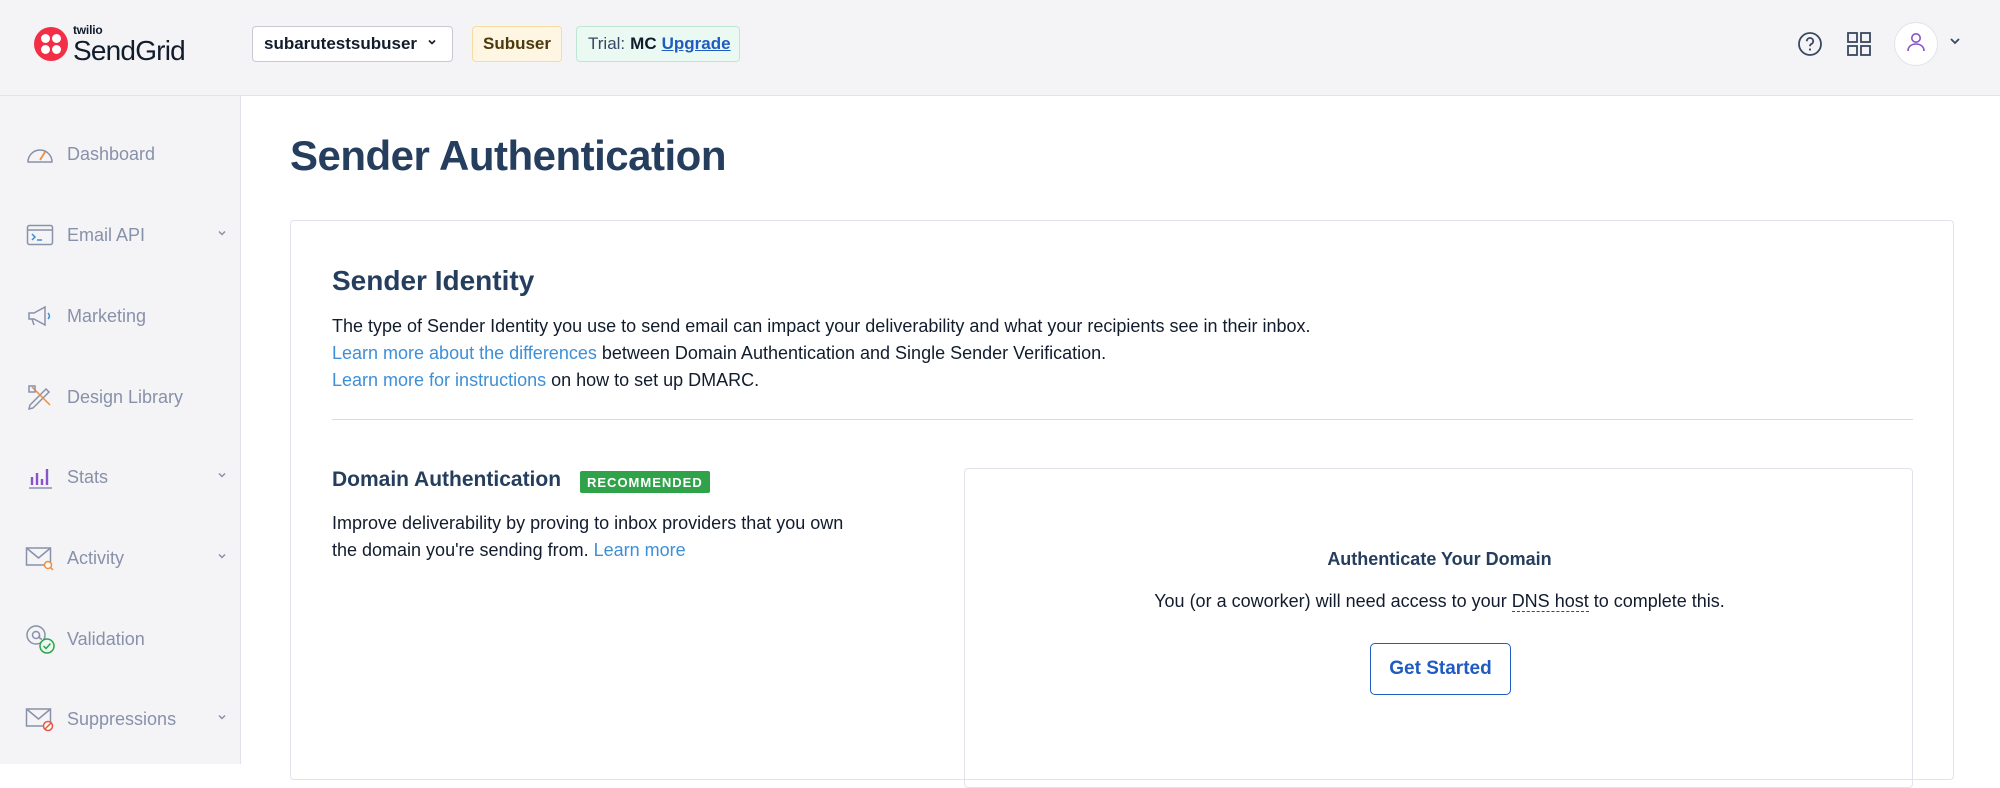 The height and width of the screenshot is (788, 2000). What do you see at coordinates (1439, 559) in the screenshot?
I see `authenticate-domain-title: Authenticate Your Domain` at bounding box center [1439, 559].